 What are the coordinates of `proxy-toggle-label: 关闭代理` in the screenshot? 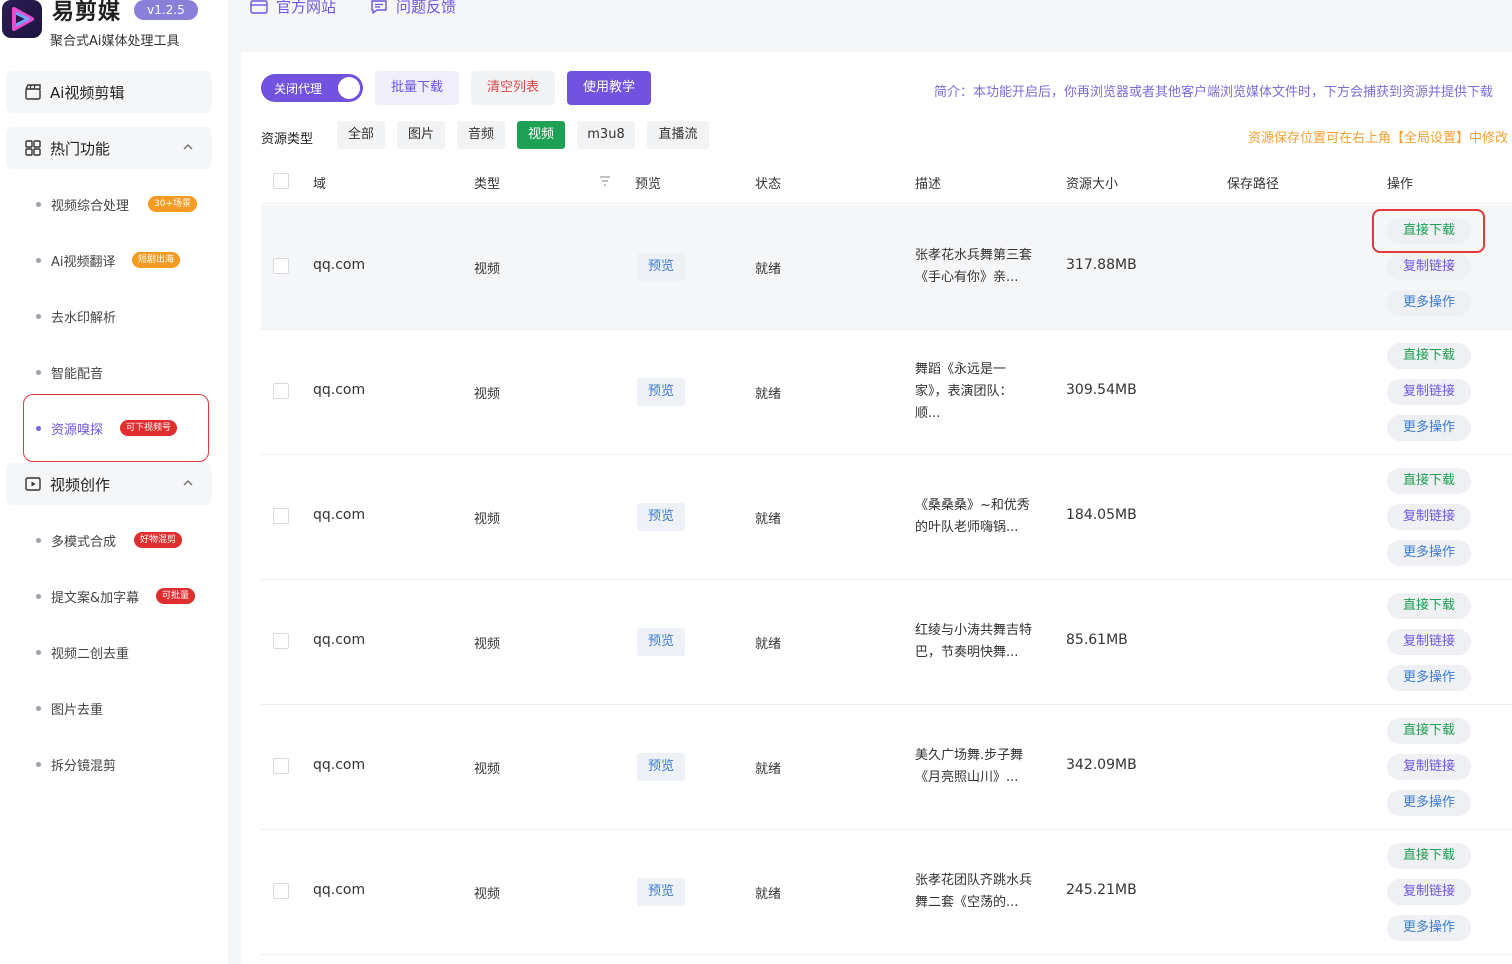 It's located at (298, 89).